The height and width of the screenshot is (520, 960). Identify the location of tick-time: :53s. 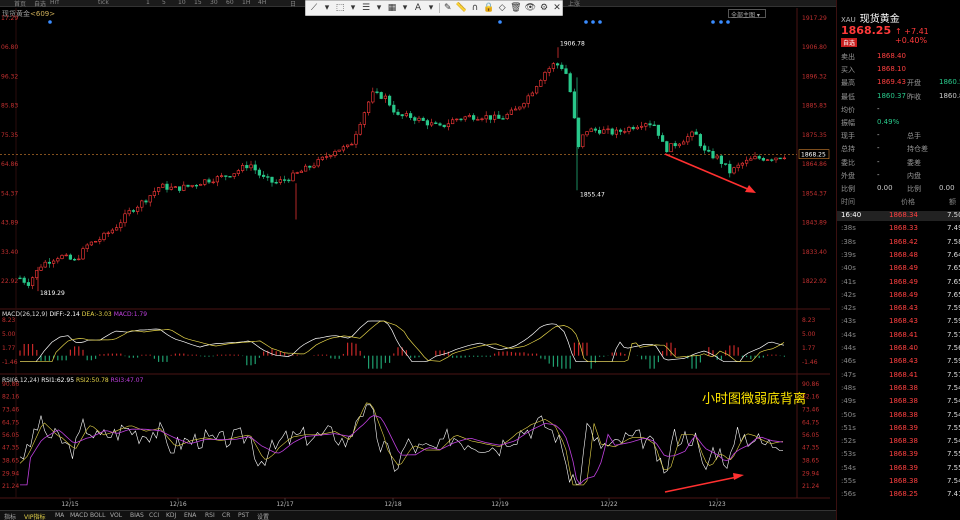
(848, 454).